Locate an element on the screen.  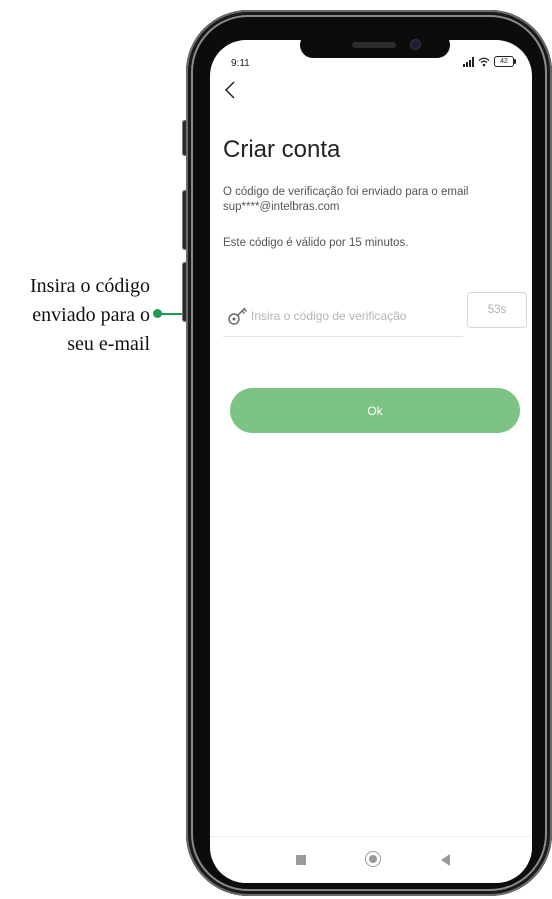
ok-button: Ok is located at coordinates (375, 410).